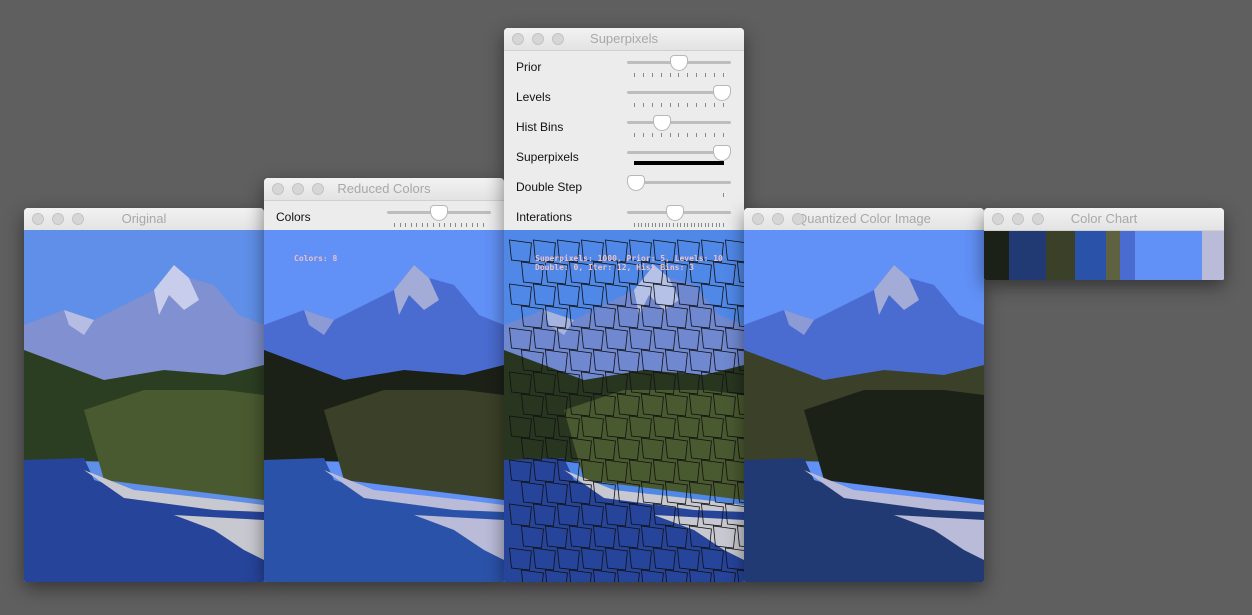  What do you see at coordinates (679, 156) in the screenshot?
I see `superpixels-slider` at bounding box center [679, 156].